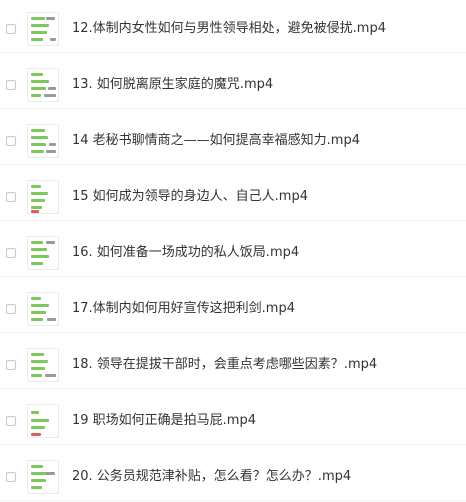  I want to click on file-name: 14 老秘书聊情商之——如何提高幸福感知力.mp4, so click(216, 141).